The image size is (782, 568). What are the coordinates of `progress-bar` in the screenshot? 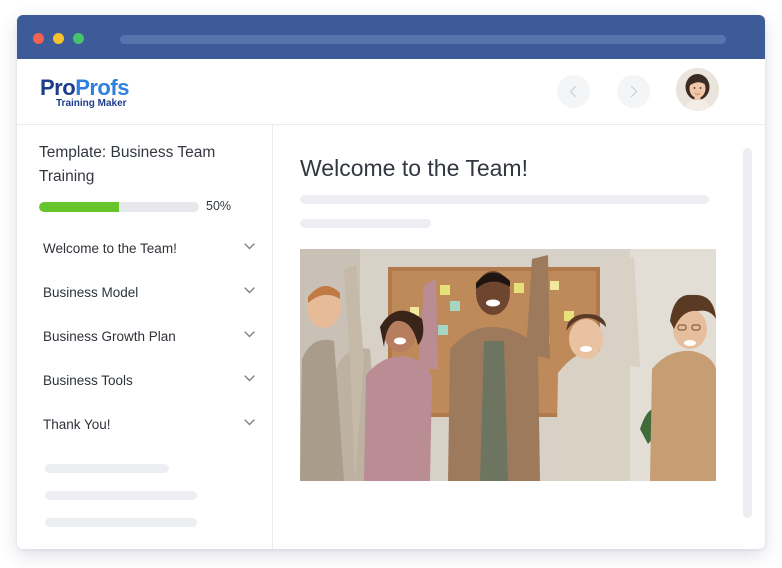 It's located at (119, 207).